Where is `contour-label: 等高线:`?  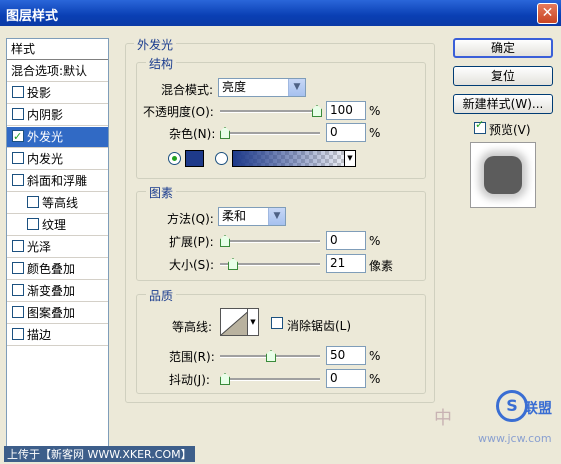
contour-label: 等高线: is located at coordinates (192, 327).